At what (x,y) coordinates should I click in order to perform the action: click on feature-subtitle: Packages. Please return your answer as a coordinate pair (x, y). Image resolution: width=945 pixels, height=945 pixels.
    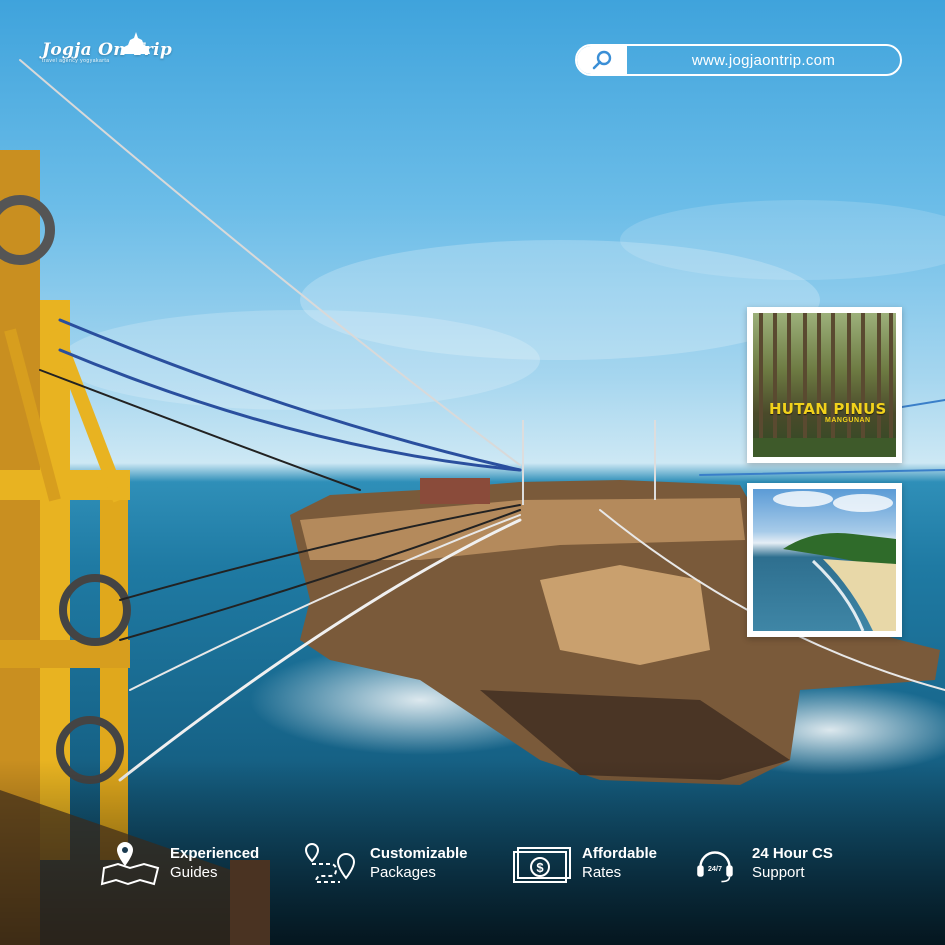
    Looking at the image, I should click on (403, 872).